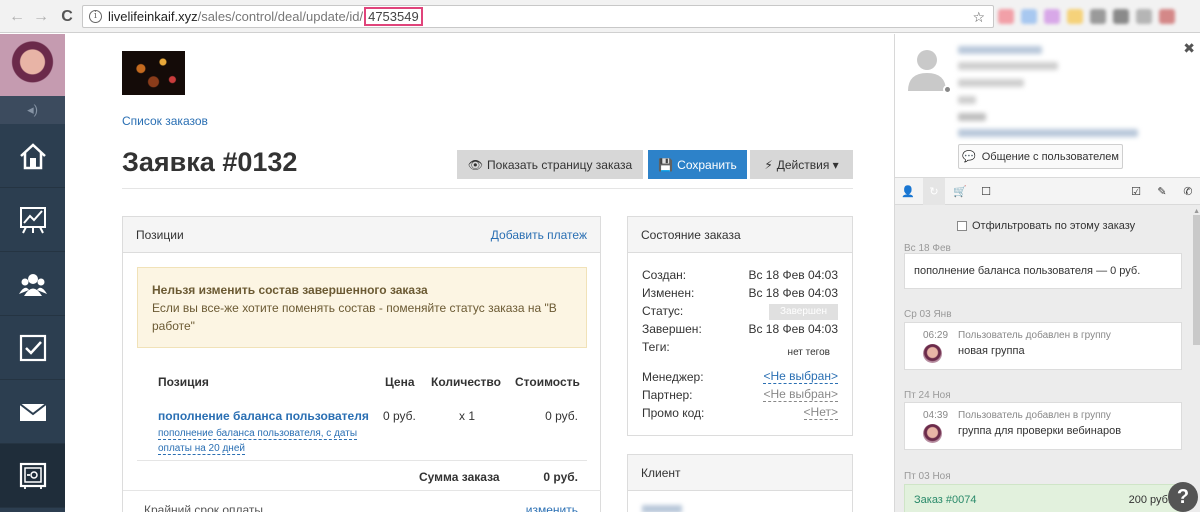  What do you see at coordinates (1054, 226) in the screenshot?
I see `filter-label: Отфильтровать по этому заказу` at bounding box center [1054, 226].